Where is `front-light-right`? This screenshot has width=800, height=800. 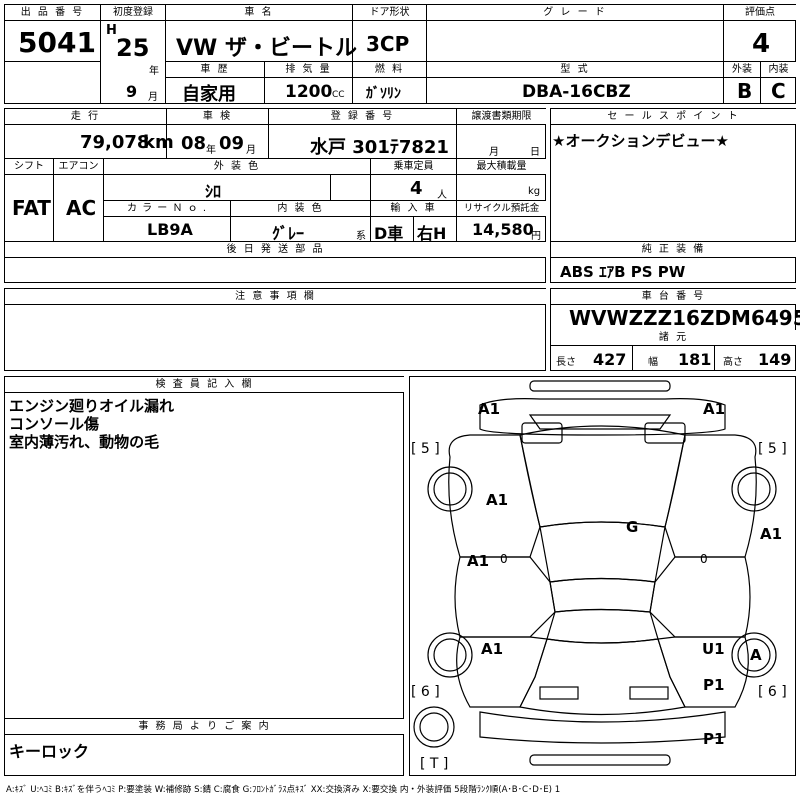
front-light-right is located at coordinates (665, 433).